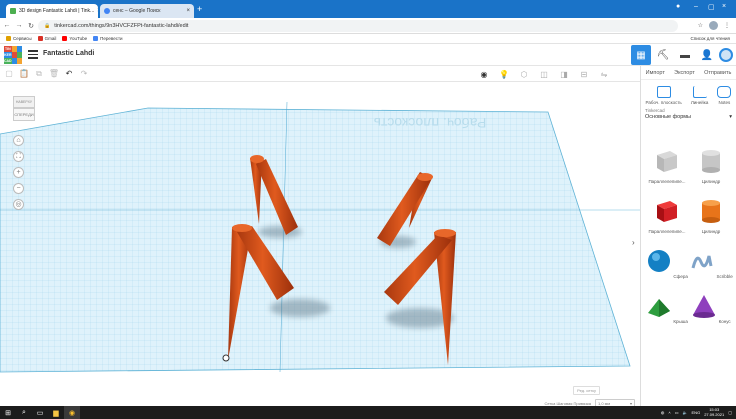 The image size is (736, 419). Describe the element at coordinates (18, 204) in the screenshot. I see `perspective-icon: ◎` at that location.